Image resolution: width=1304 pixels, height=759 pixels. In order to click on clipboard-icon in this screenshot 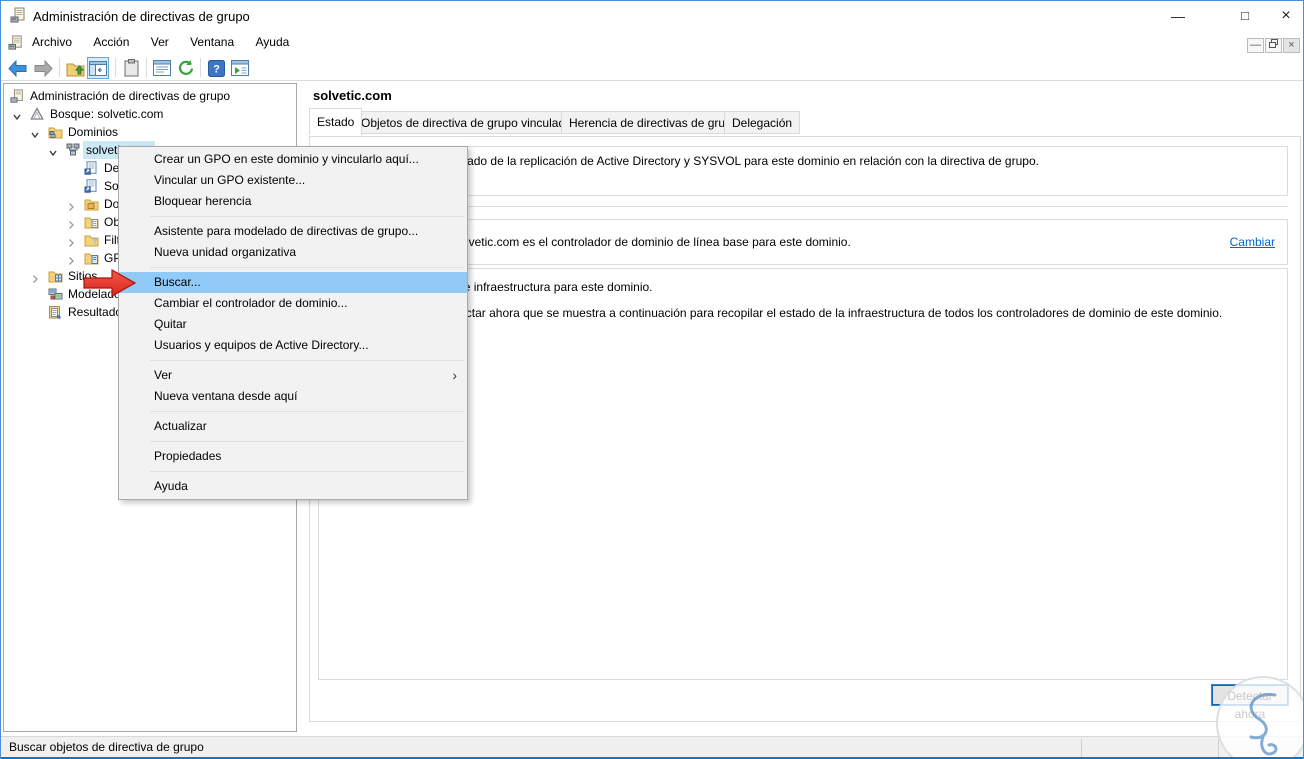, I will do `click(131, 68)`.